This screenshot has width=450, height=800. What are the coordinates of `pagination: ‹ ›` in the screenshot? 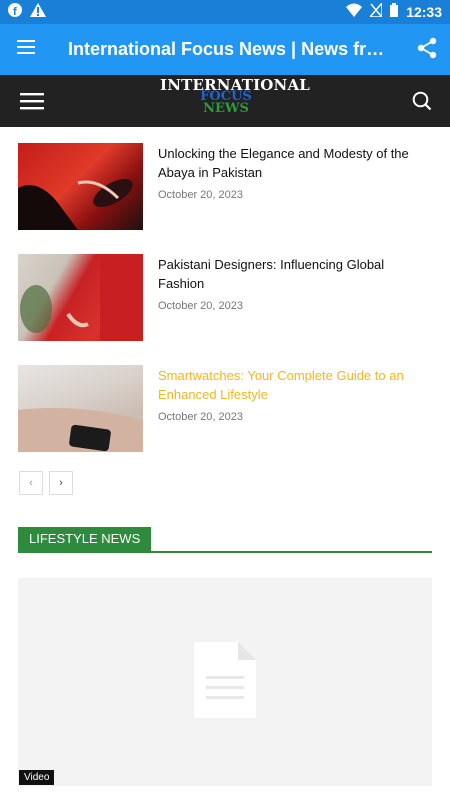 It's located at (46, 483).